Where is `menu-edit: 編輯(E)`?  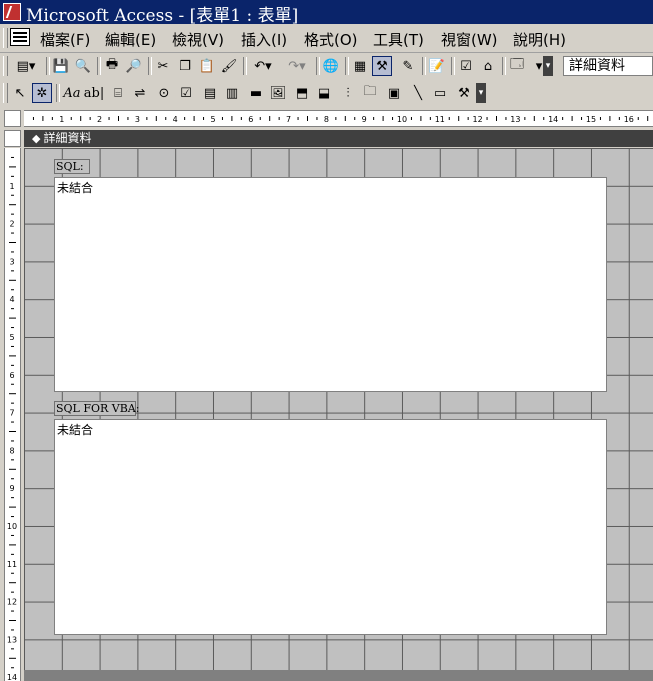
menu-edit: 編輯(E) is located at coordinates (130, 39).